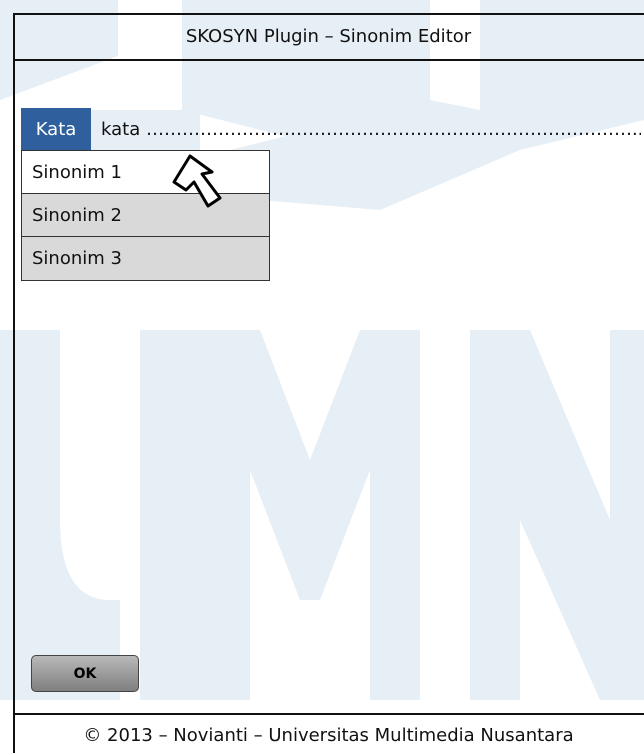  Describe the element at coordinates (145, 172) in the screenshot. I see `synonym-item: Sinonim 1` at that location.